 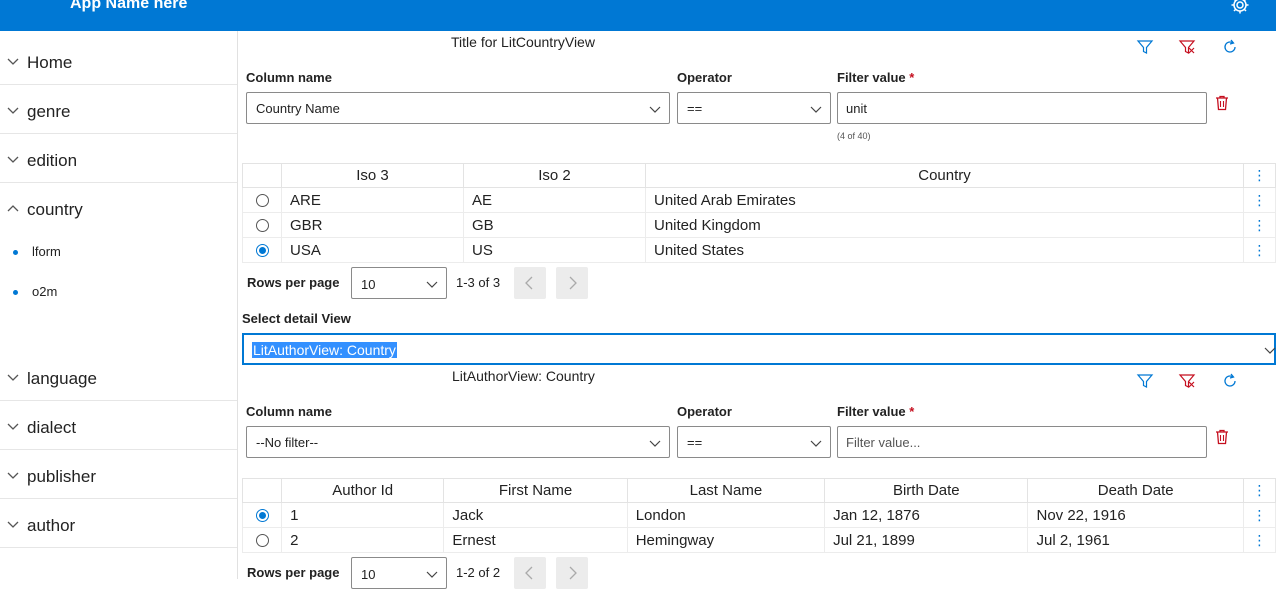 I want to click on column-header: Last Name, so click(x=726, y=490).